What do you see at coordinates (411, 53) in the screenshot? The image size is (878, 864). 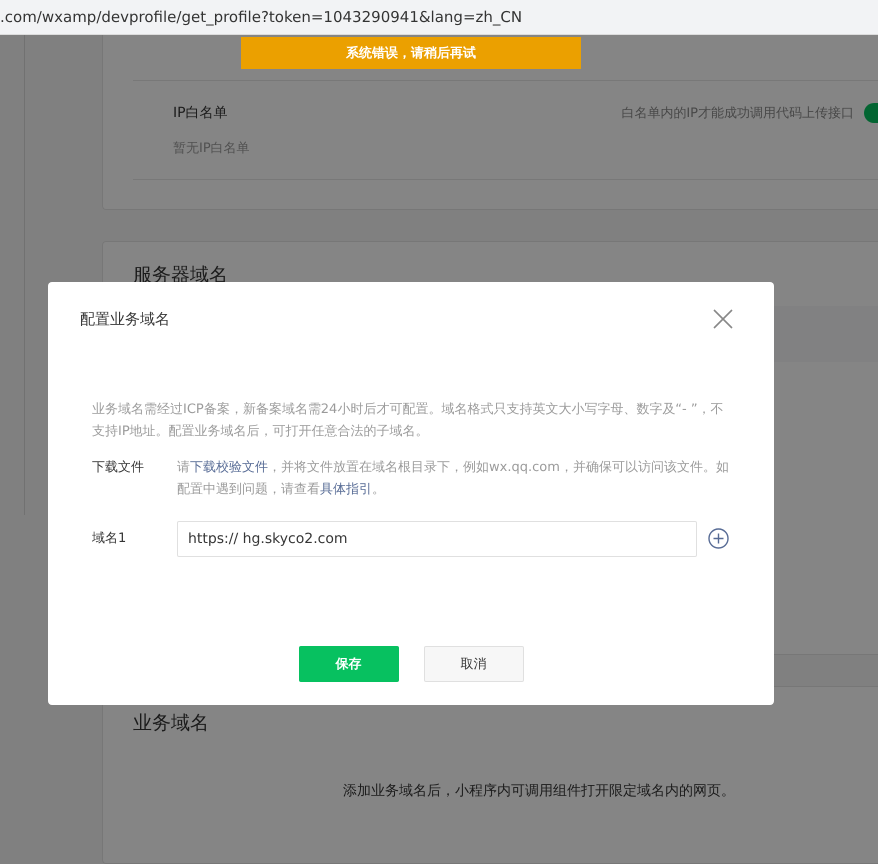 I see `error-toast: 系统错误，请稍后再试` at bounding box center [411, 53].